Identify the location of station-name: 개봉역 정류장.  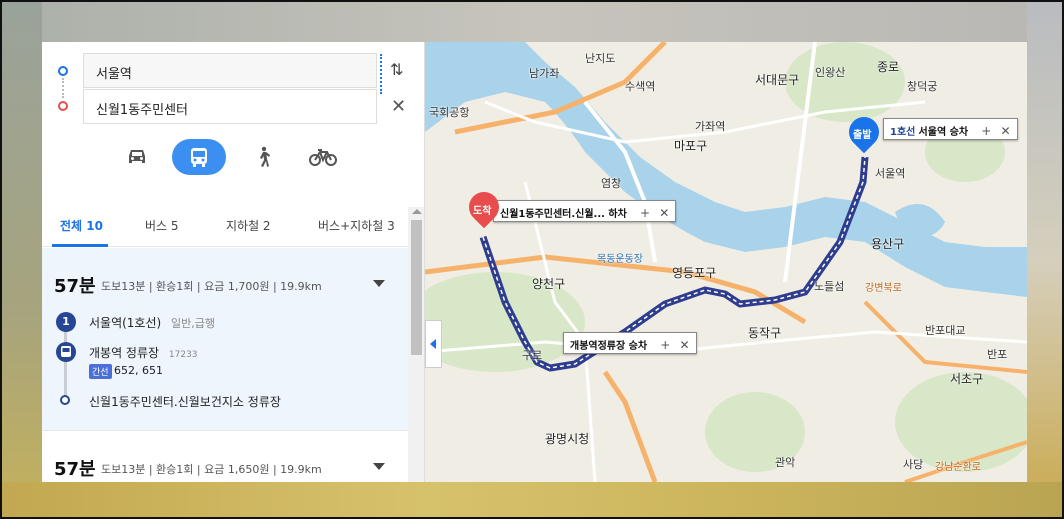
(124, 353).